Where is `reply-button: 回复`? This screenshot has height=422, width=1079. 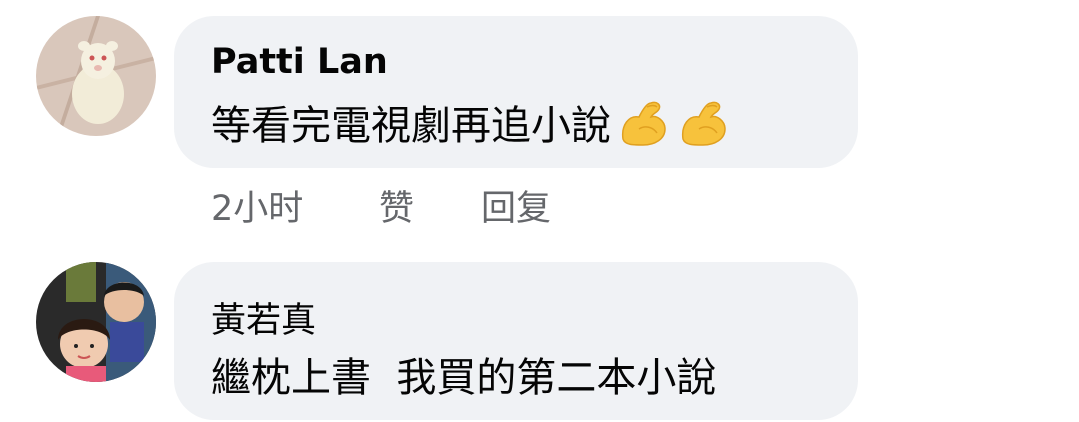 reply-button: 回复 is located at coordinates (516, 205).